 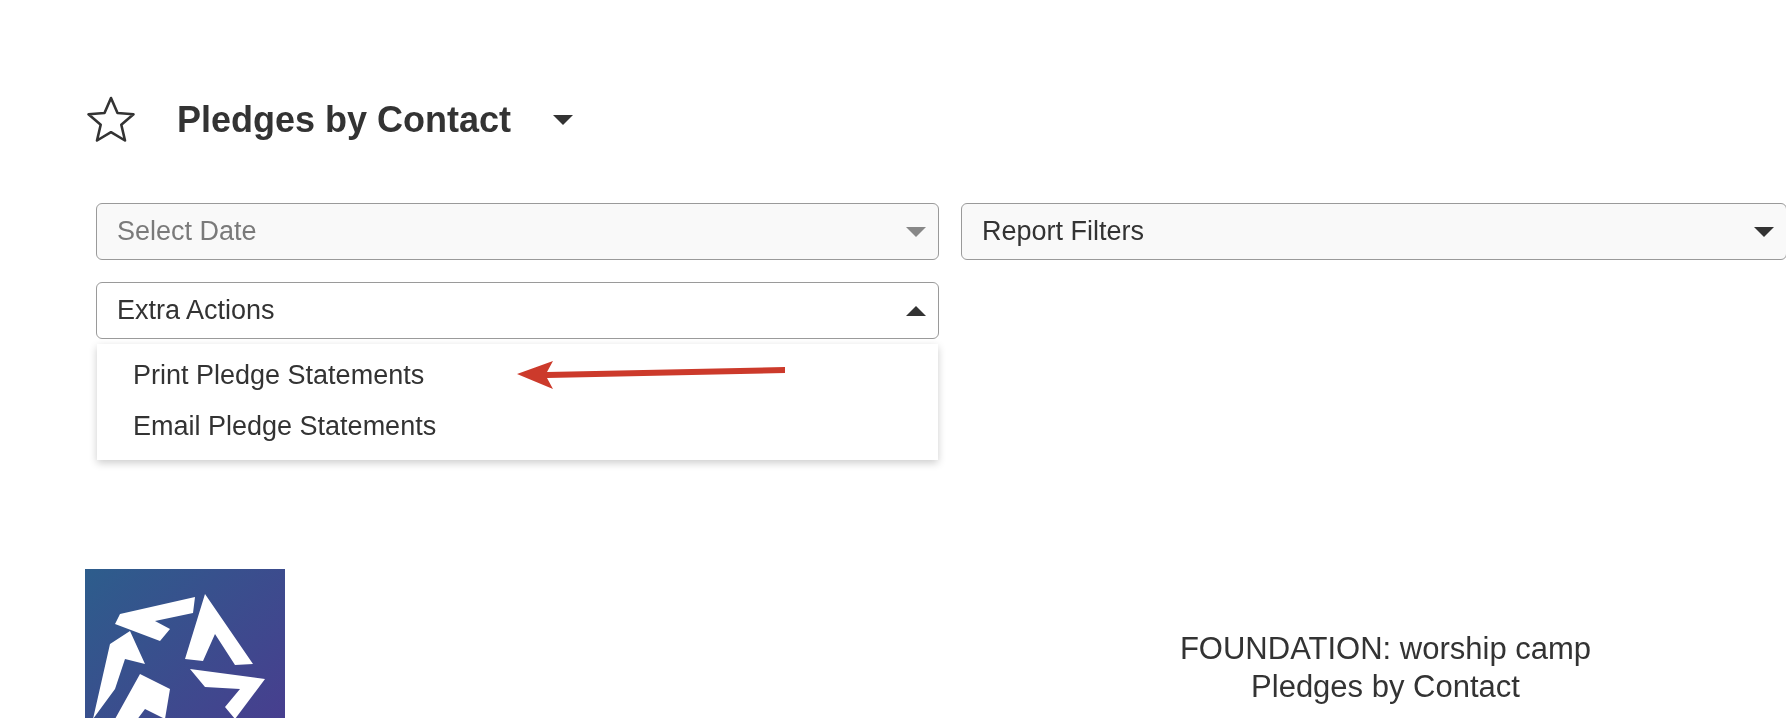 I want to click on report-heading: Pledges by Contact, so click(x=1385, y=687).